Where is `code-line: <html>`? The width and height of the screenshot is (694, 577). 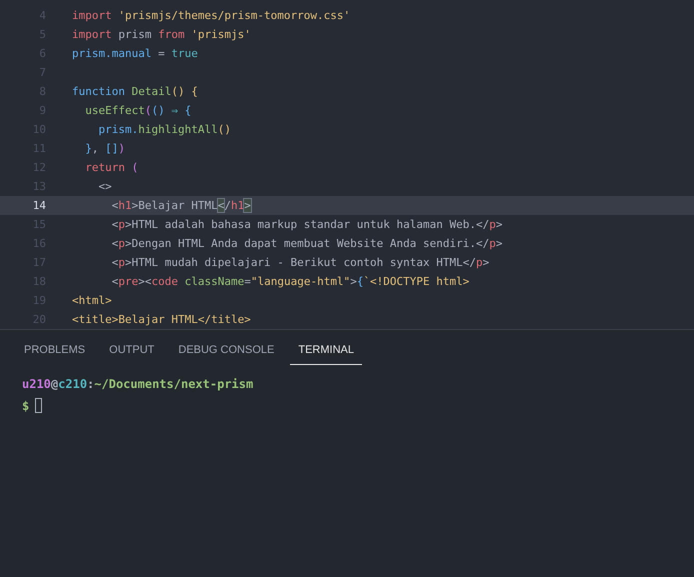 code-line: <html> is located at coordinates (92, 300).